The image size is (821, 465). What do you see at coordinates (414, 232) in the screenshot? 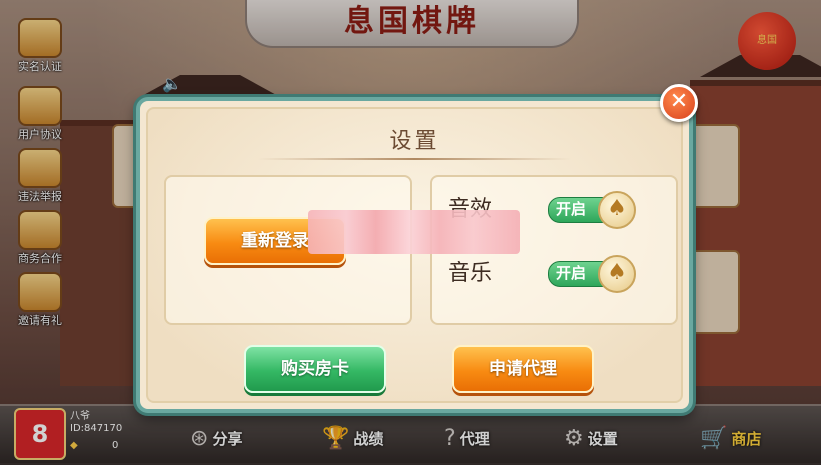
I see `redacted-overlay` at bounding box center [414, 232].